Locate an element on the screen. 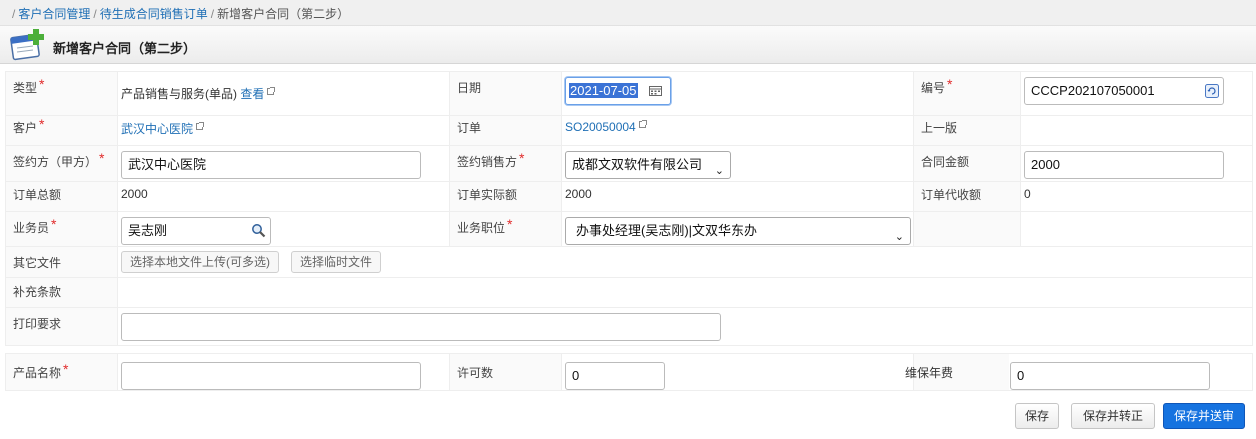  refresh-icon is located at coordinates (1212, 91).